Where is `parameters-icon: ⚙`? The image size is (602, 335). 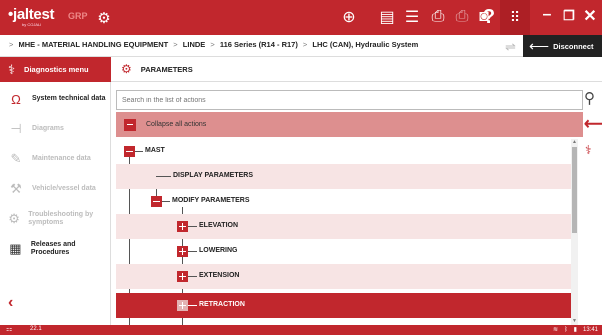
parameters-icon: ⚙ is located at coordinates (126, 69).